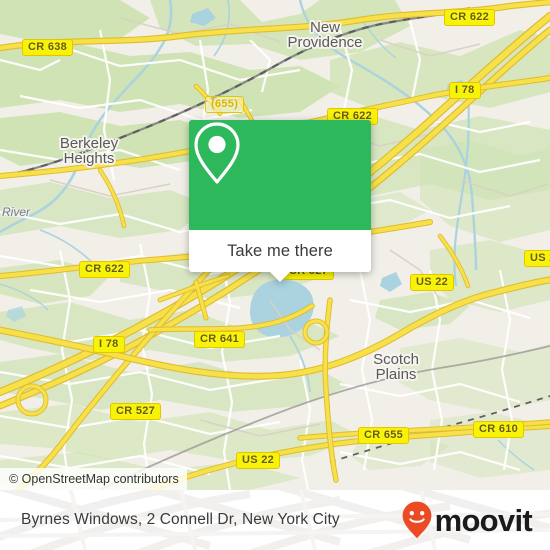  I want to click on popup-pointer-tail, so click(280, 277).